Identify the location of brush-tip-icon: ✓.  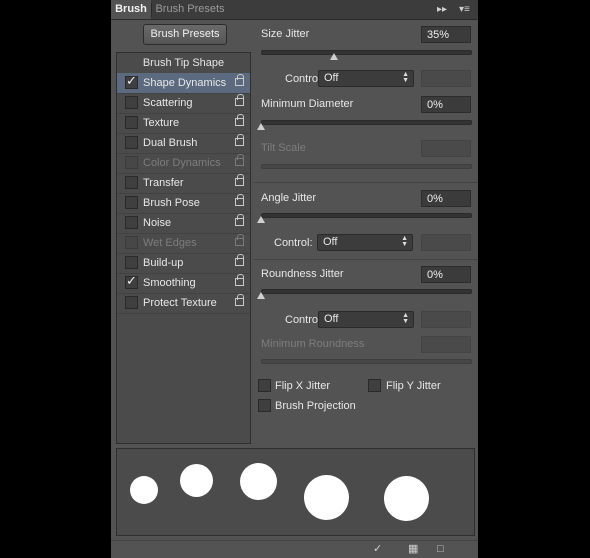
(377, 549).